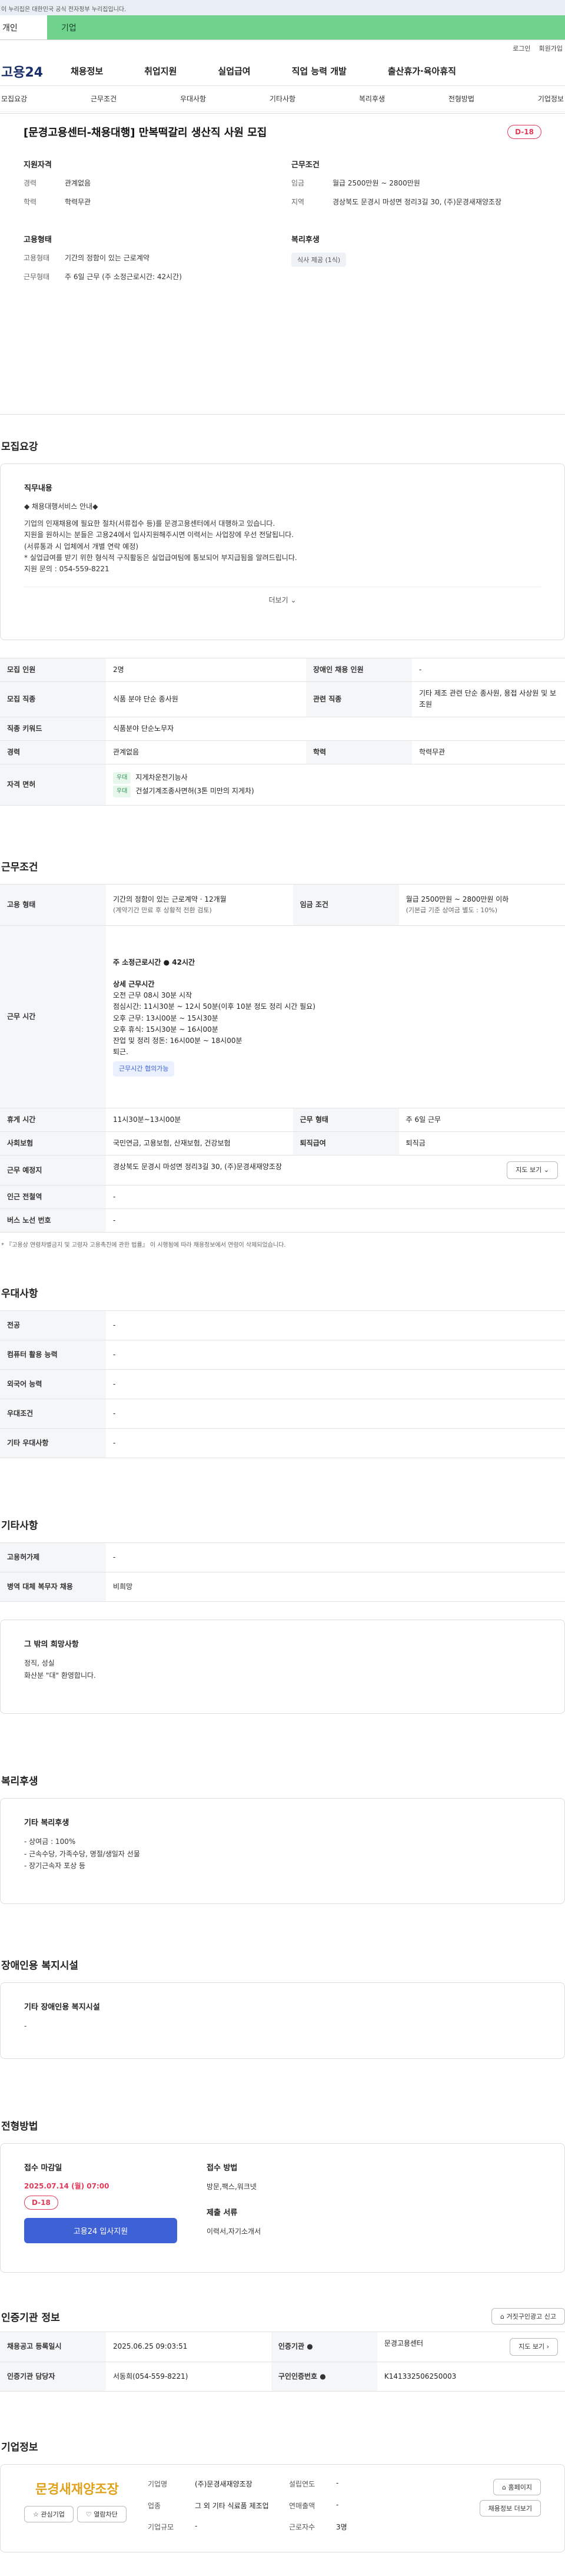 The height and width of the screenshot is (2576, 565). What do you see at coordinates (488, 752) in the screenshot?
I see `edu-value: 학력무관` at bounding box center [488, 752].